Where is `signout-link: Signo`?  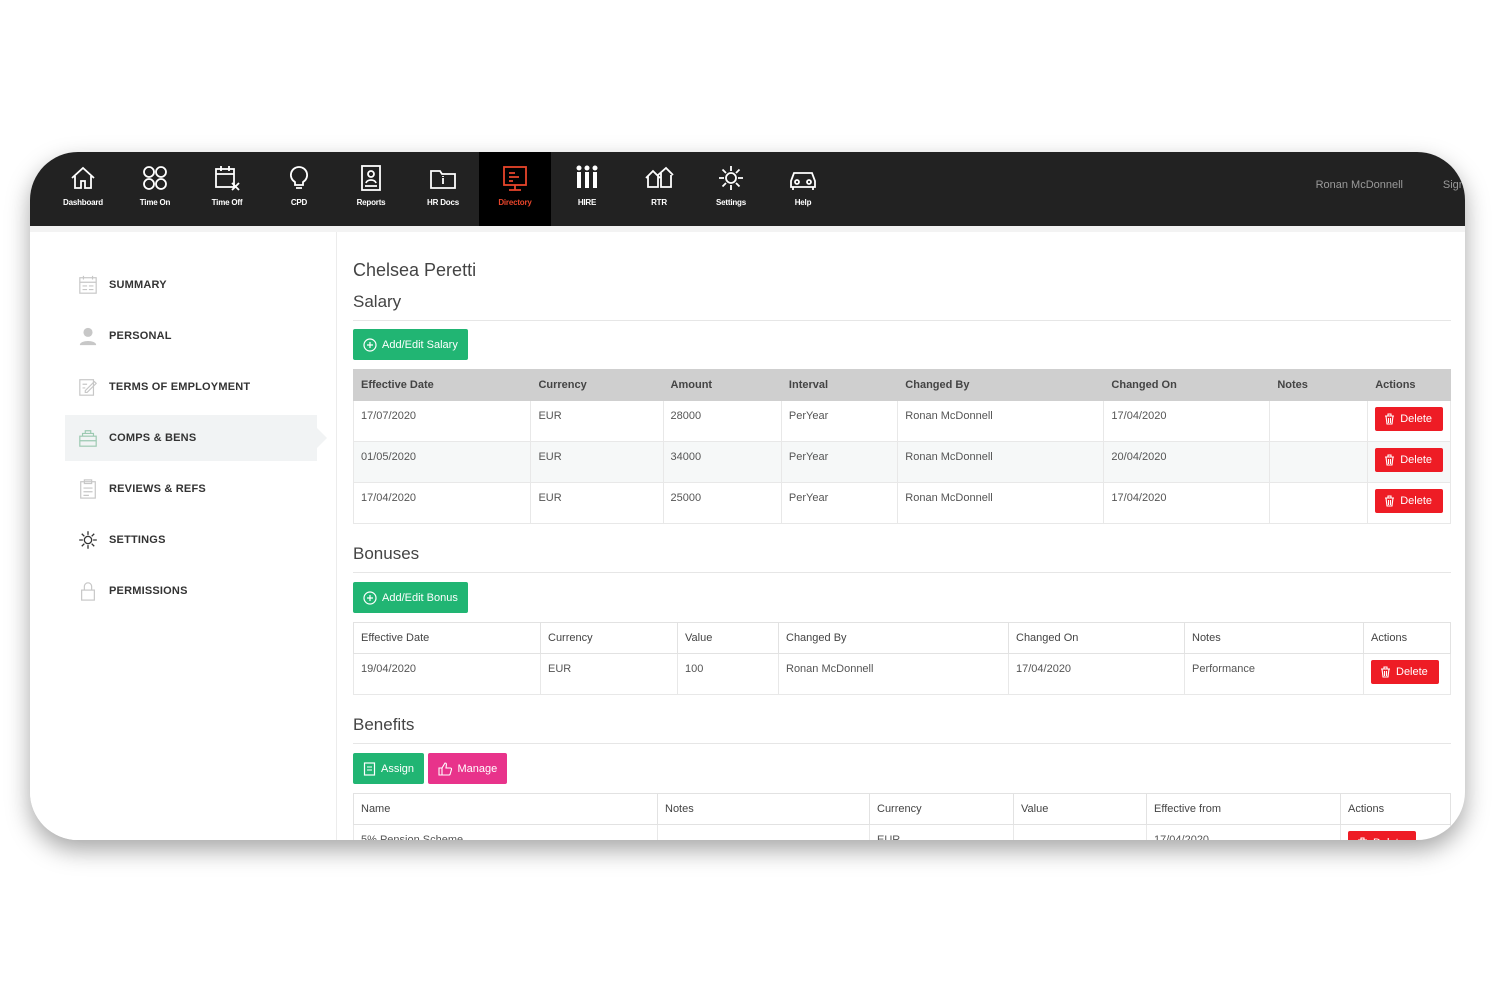 signout-link: Signo is located at coordinates (1454, 185).